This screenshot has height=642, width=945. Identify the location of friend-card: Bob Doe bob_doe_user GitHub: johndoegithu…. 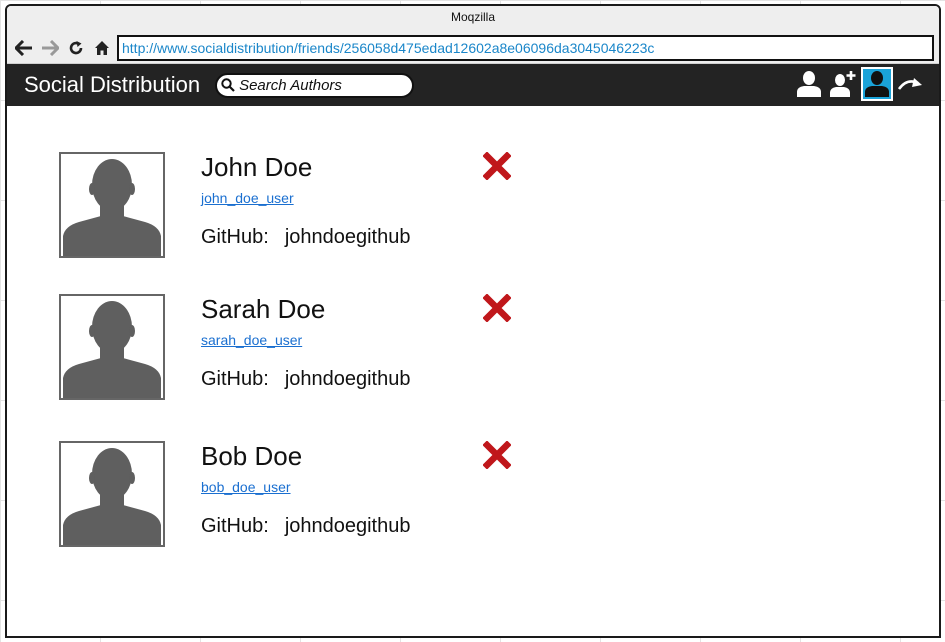
(309, 495).